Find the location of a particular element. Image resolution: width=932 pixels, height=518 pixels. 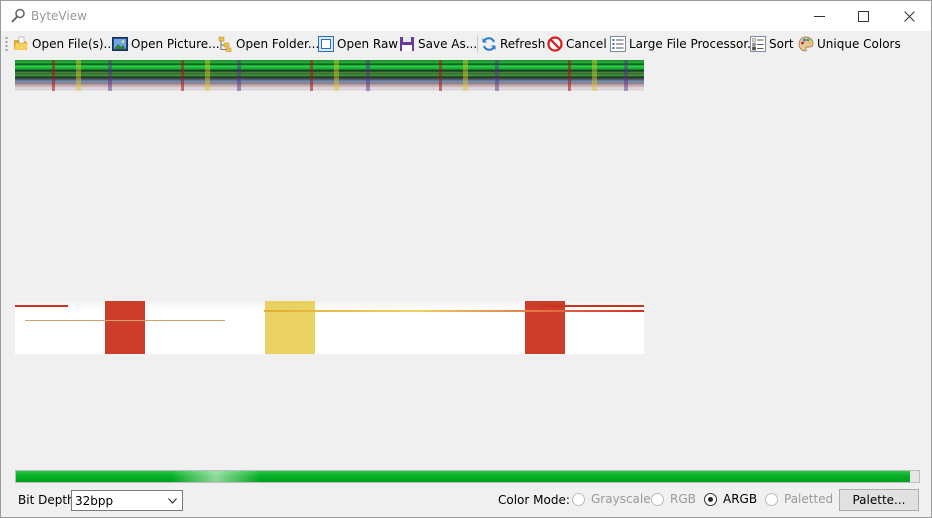

folder-tree-icon is located at coordinates (225, 44).